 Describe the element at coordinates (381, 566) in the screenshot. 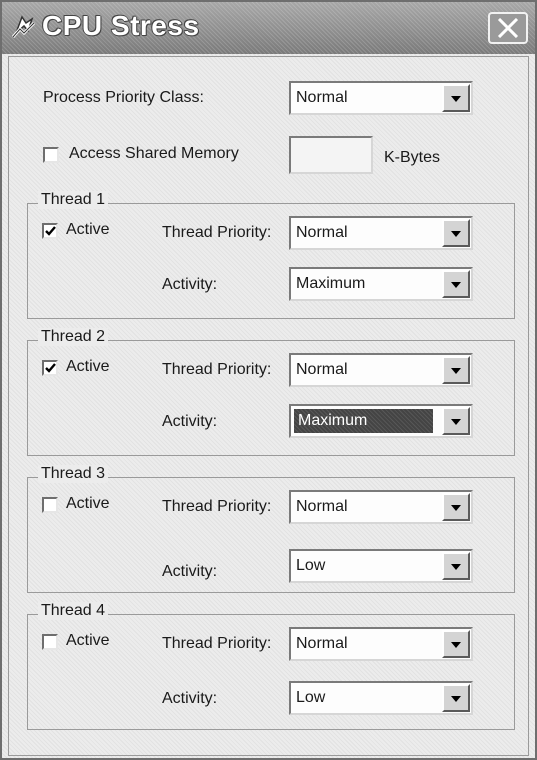

I see `thread-3-activity-dropdown: Low` at that location.